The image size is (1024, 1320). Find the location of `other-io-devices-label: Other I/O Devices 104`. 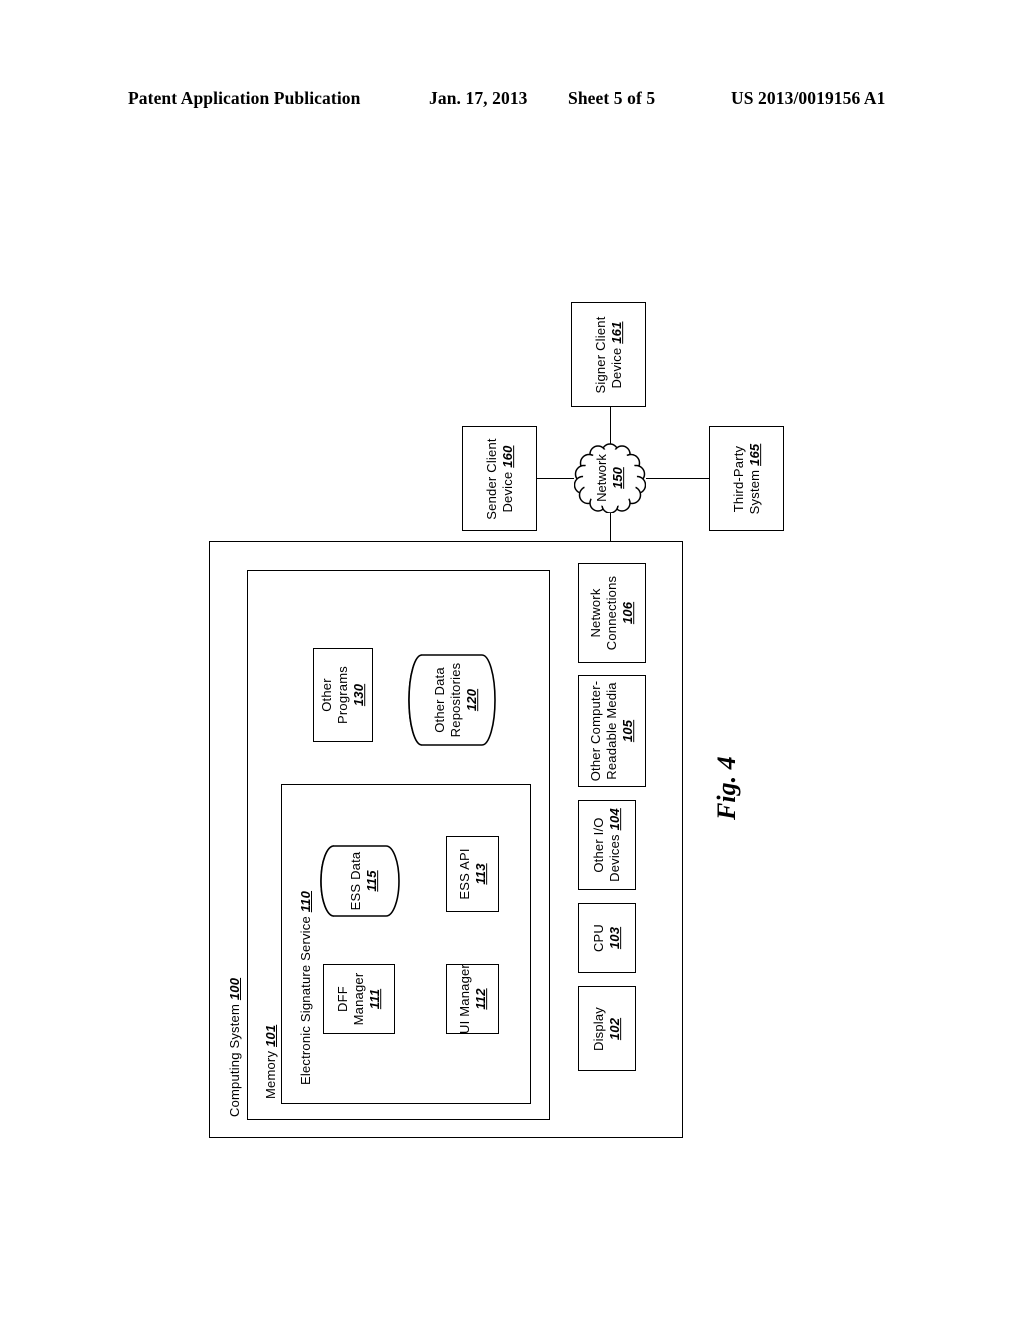

other-io-devices-label: Other I/O Devices 104 is located at coordinates (606, 845).